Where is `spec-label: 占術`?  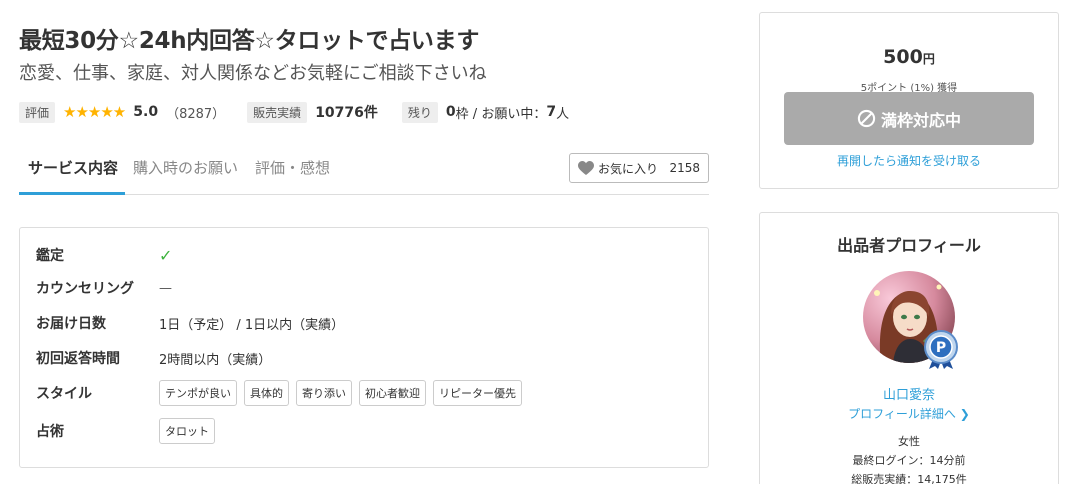 spec-label: 占術 is located at coordinates (50, 432).